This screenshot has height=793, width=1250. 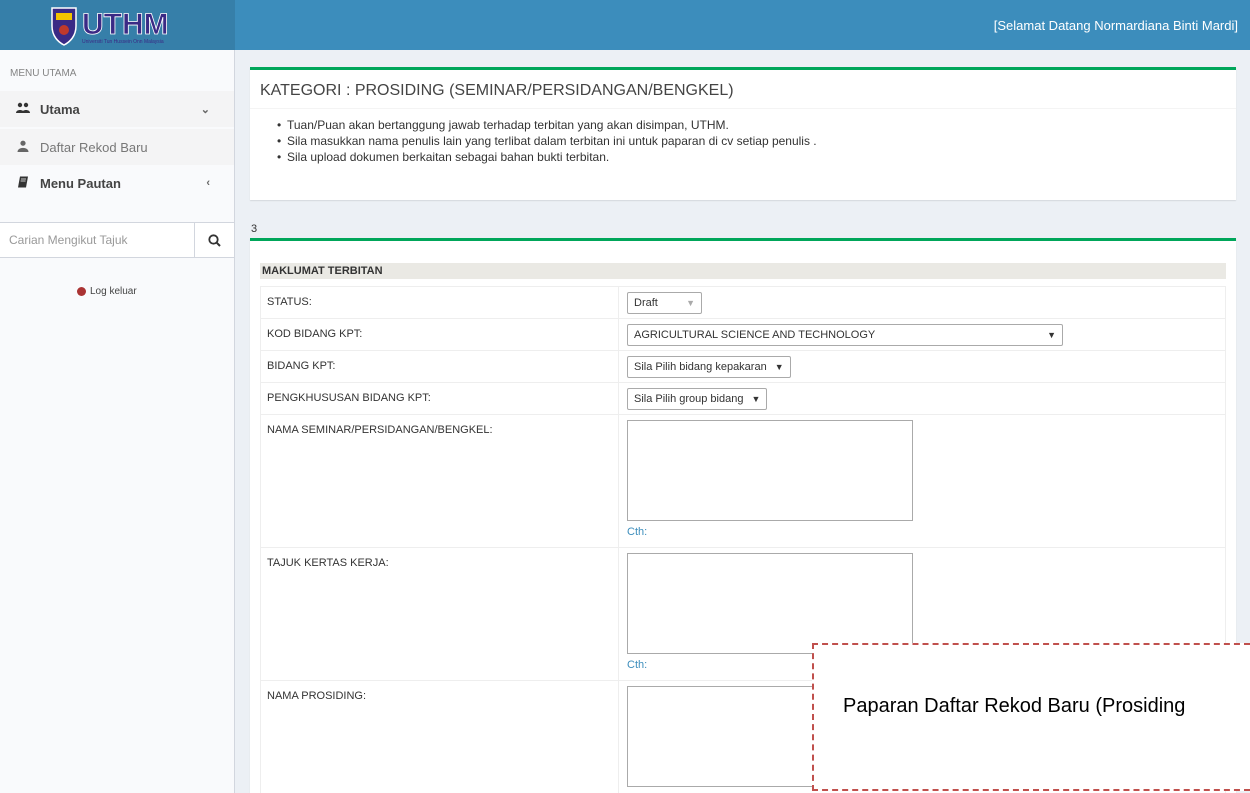 What do you see at coordinates (743, 302) in the screenshot?
I see `form-row-status: STATUS: Draft ▼` at bounding box center [743, 302].